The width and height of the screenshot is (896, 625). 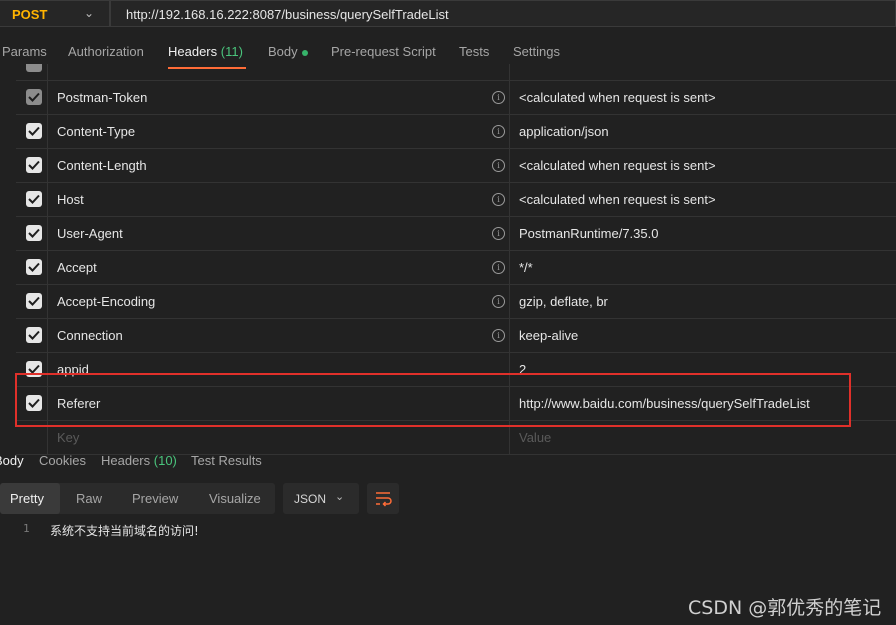 I want to click on tab-params: Params, so click(x=24, y=51).